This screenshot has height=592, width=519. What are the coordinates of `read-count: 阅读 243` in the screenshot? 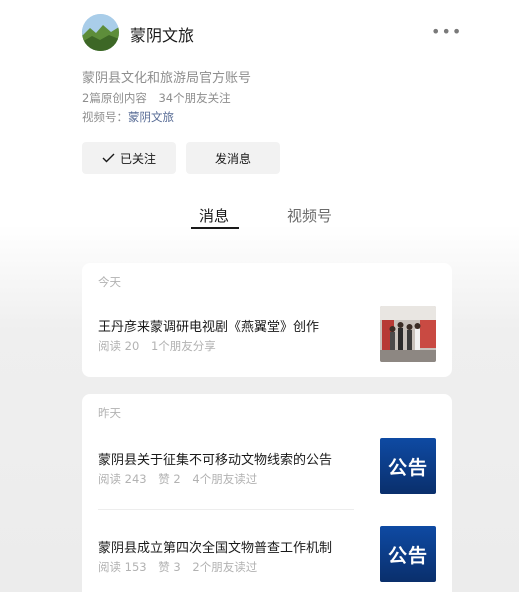 It's located at (122, 479).